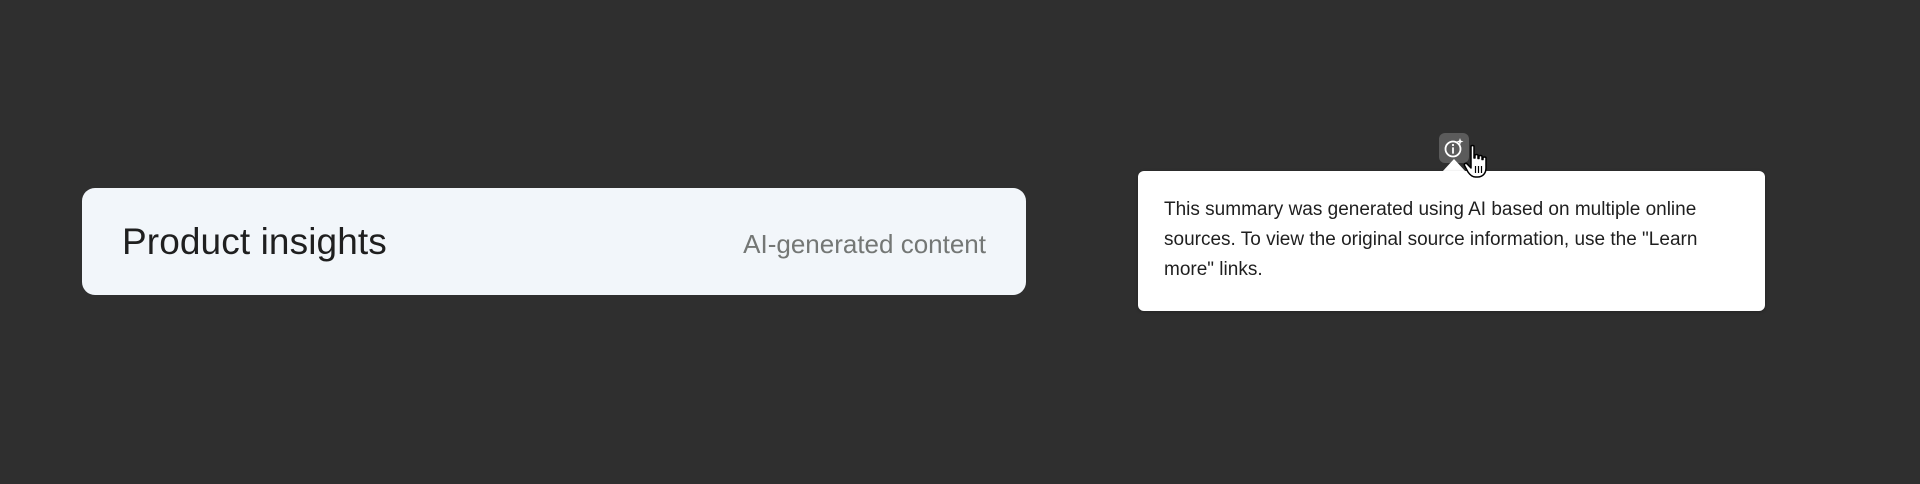 This screenshot has width=1920, height=484. Describe the element at coordinates (1454, 148) in the screenshot. I see `info-sparkle-icon` at that location.